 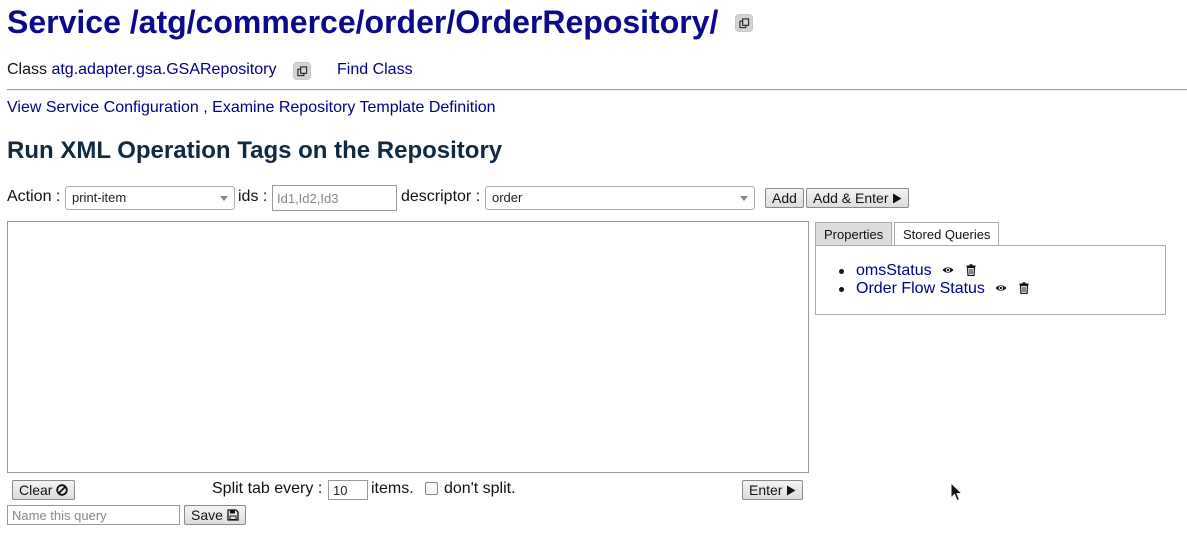 I want to click on dont-split-label: don't split., so click(x=480, y=488).